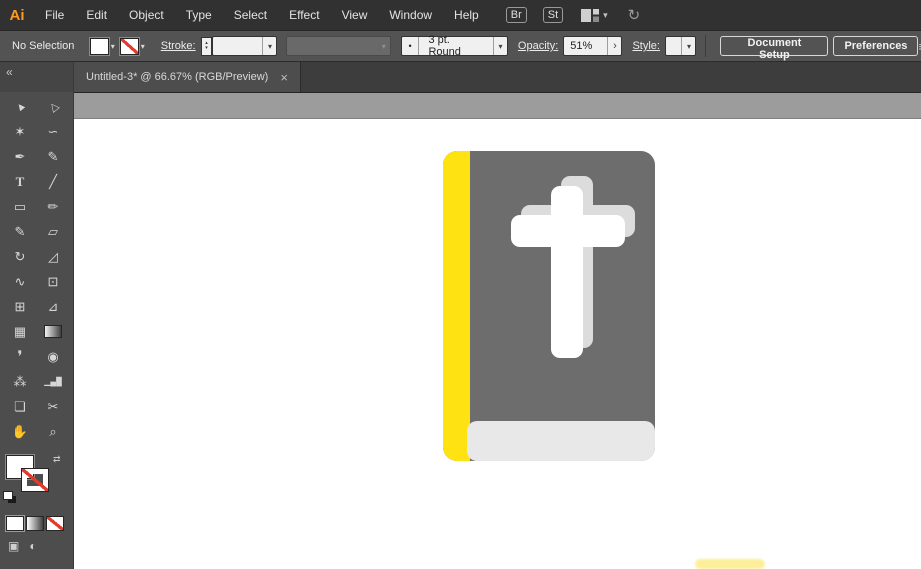 The image size is (921, 569). Describe the element at coordinates (410, 15) in the screenshot. I see `menu-window: Window` at that location.